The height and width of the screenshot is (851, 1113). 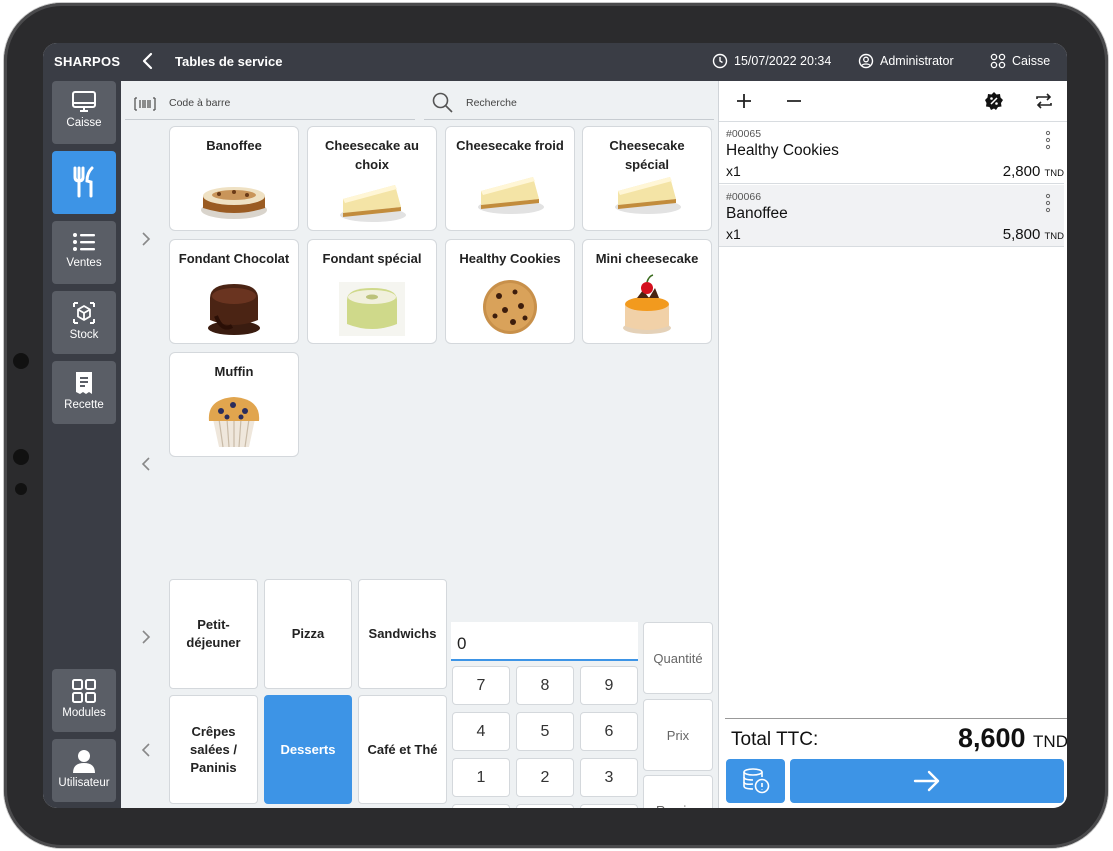 I want to click on back-button, so click(x=148, y=61).